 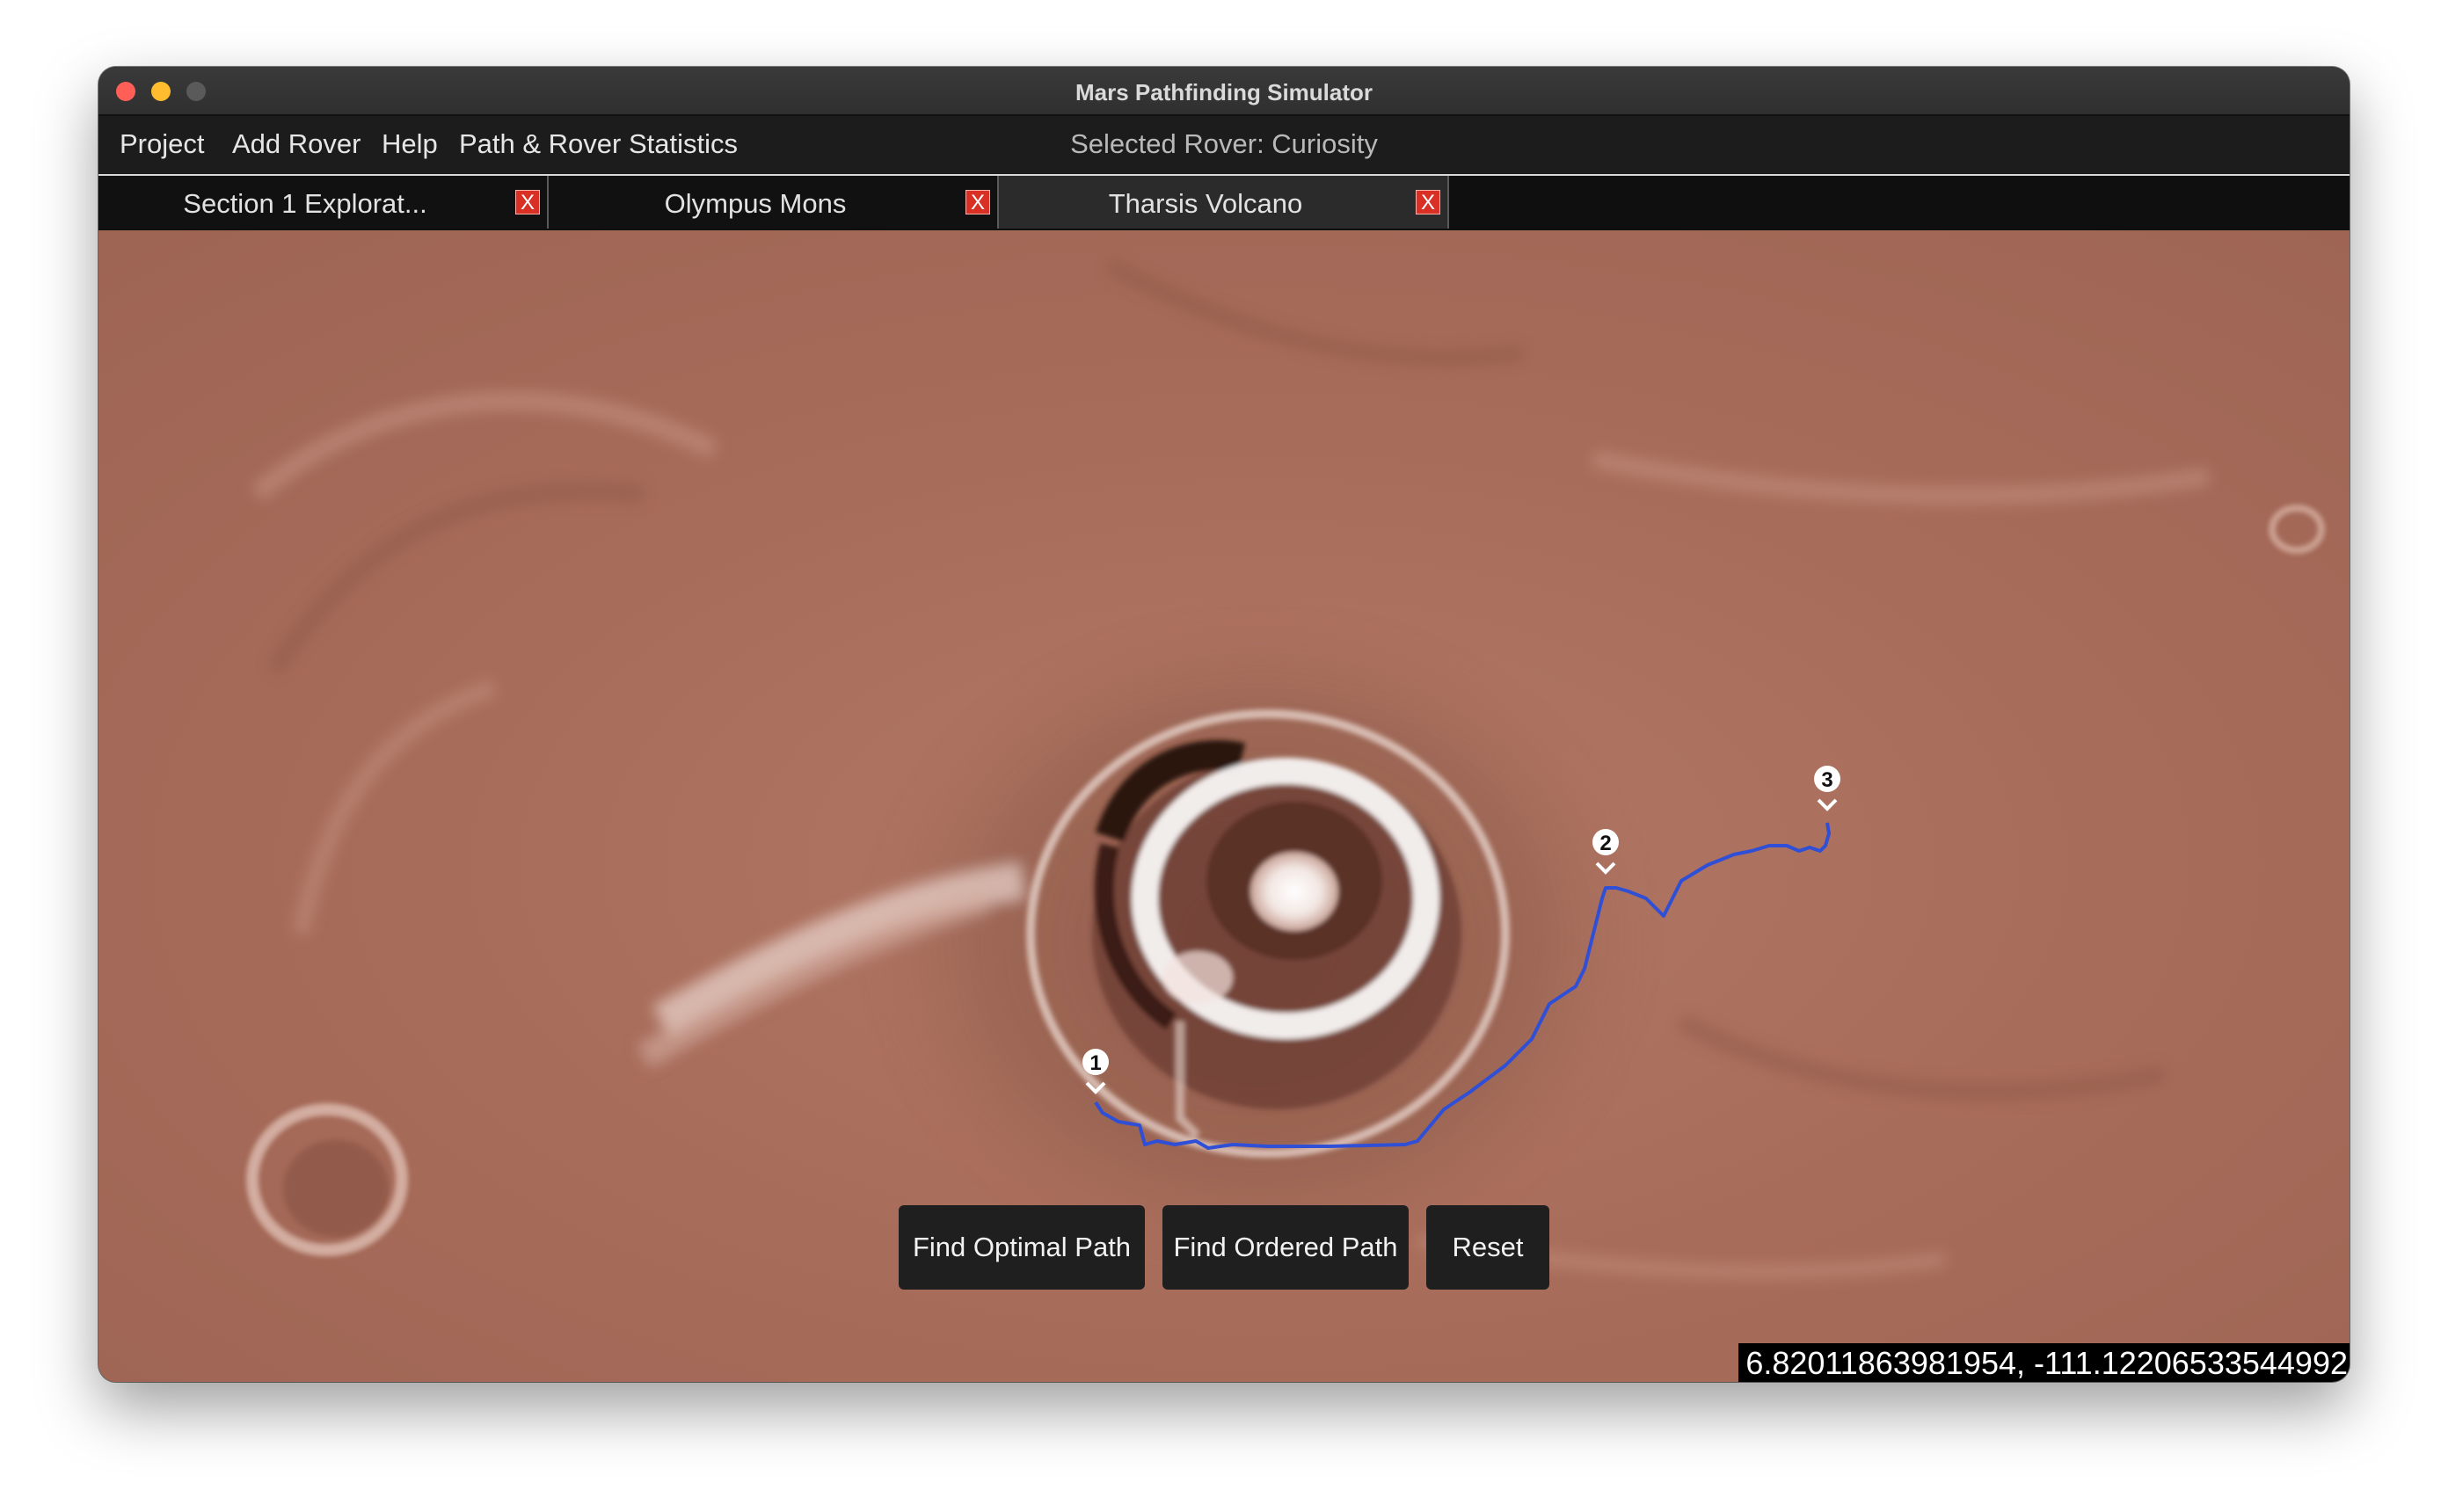 What do you see at coordinates (1022, 1248) in the screenshot?
I see `find-optimal-path-button: Find Optimal Path` at bounding box center [1022, 1248].